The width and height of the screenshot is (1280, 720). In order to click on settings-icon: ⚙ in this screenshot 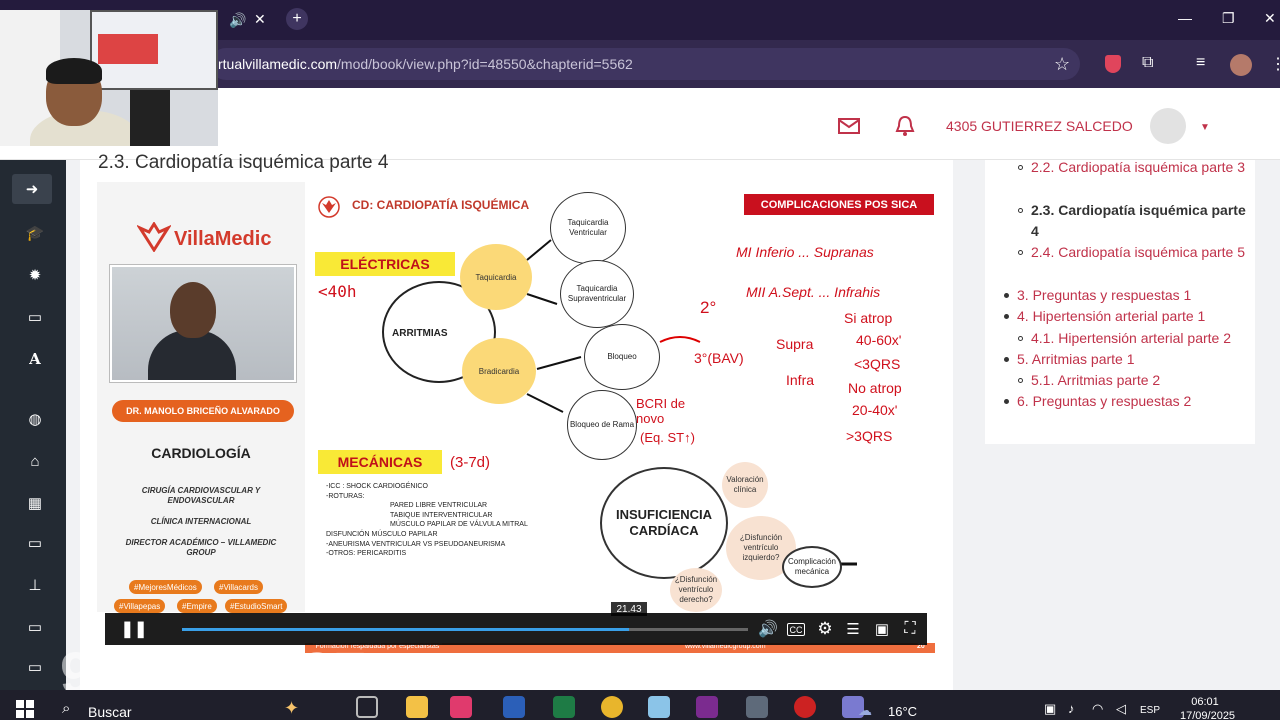, I will do `click(825, 629)`.